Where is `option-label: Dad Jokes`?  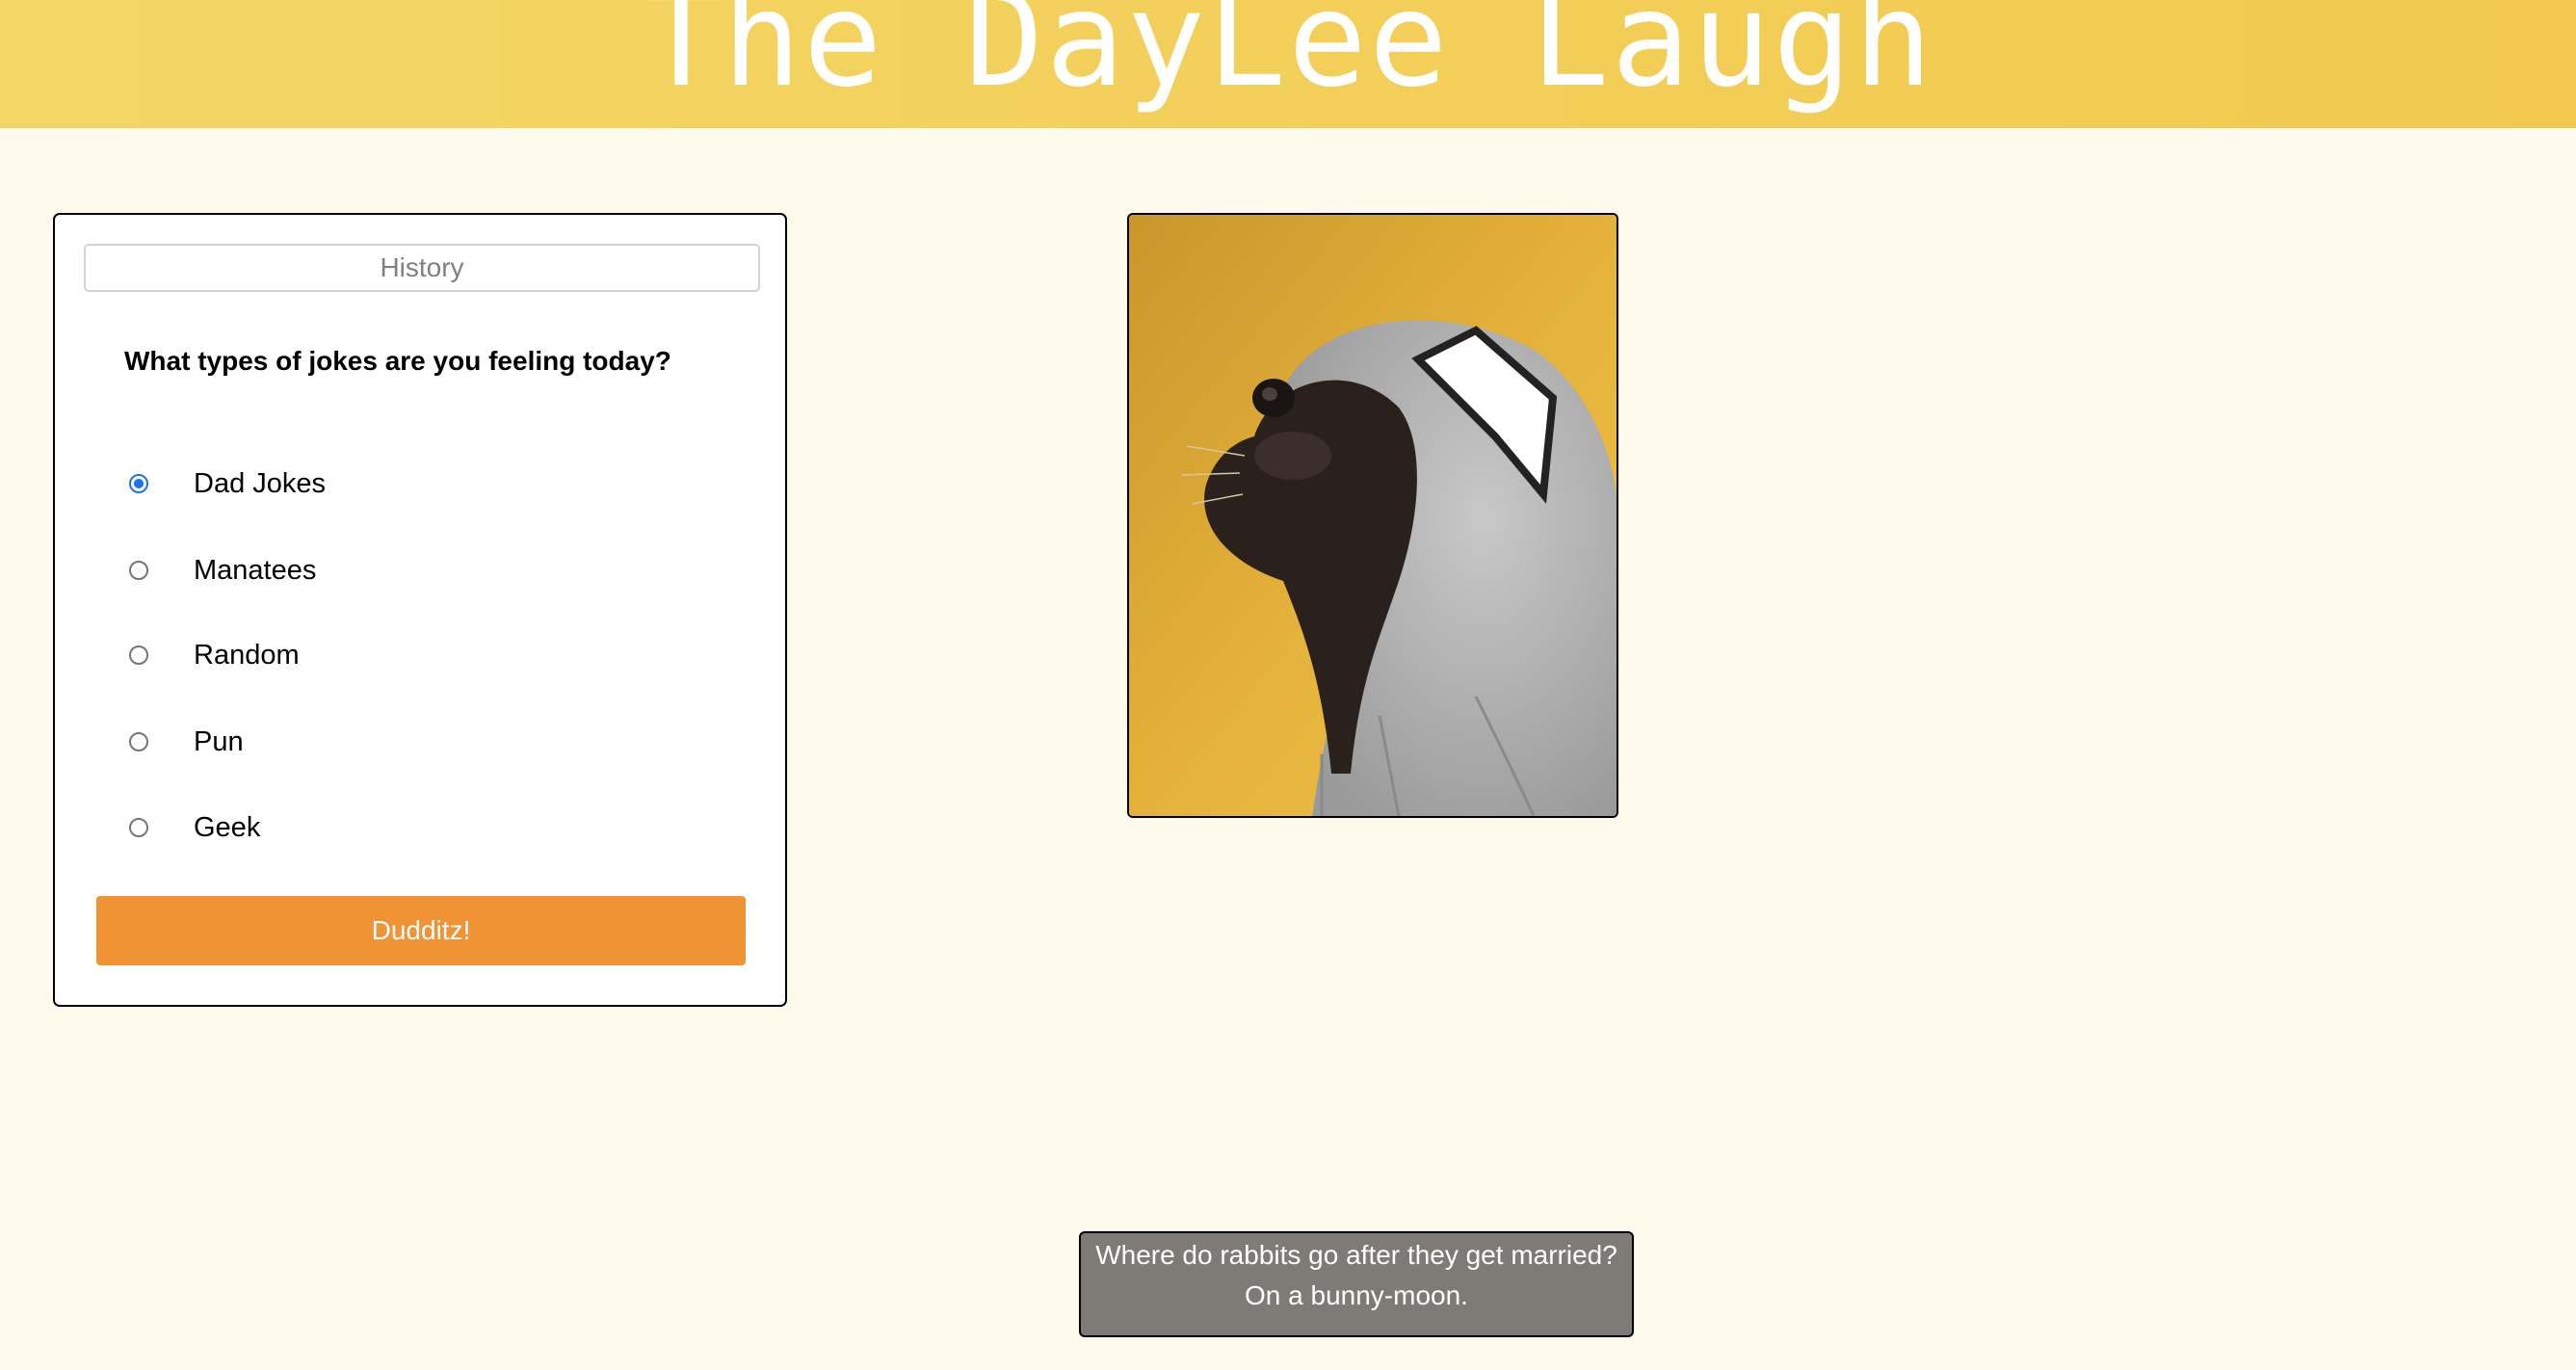
option-label: Dad Jokes is located at coordinates (261, 483).